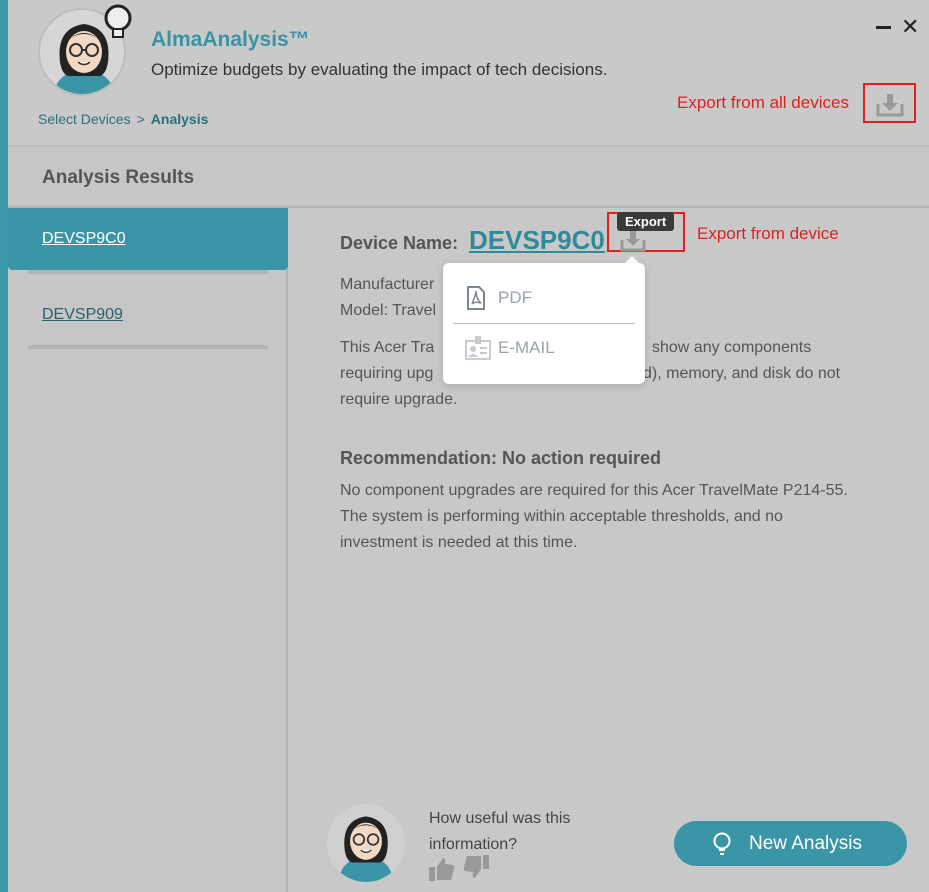 The width and height of the screenshot is (929, 892). Describe the element at coordinates (387, 284) in the screenshot. I see `manufacturer-text: Manufacturer` at that location.